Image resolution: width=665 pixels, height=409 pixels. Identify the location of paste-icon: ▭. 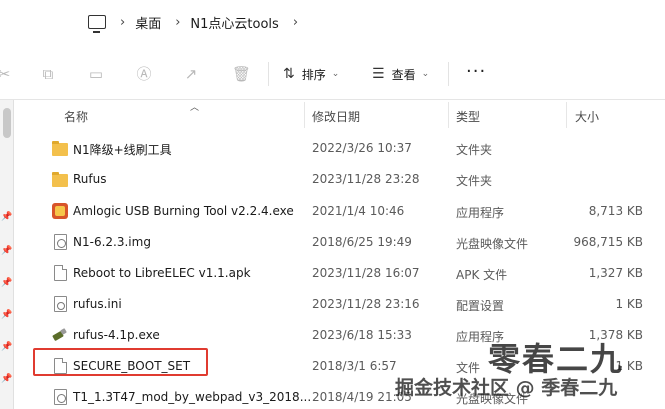
(96, 74).